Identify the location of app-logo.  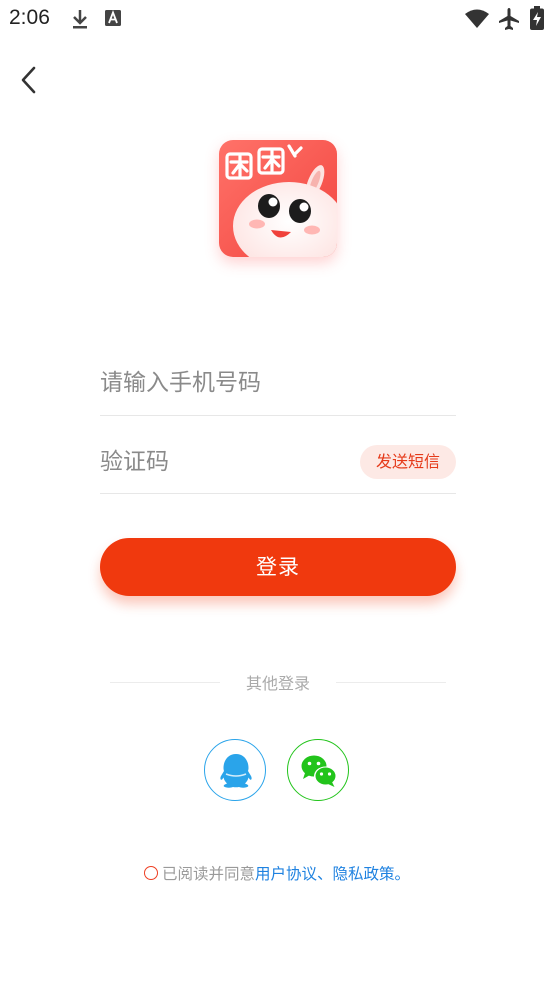
(278, 198).